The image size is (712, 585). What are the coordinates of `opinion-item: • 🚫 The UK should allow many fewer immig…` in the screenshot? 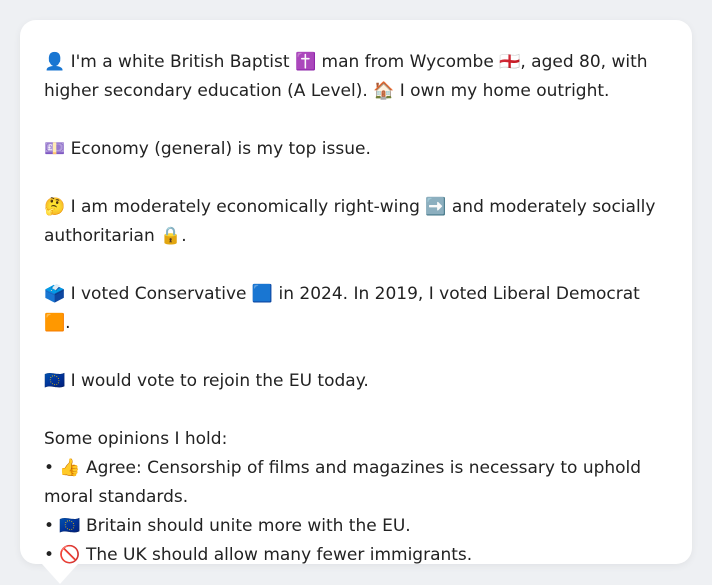 It's located at (258, 555).